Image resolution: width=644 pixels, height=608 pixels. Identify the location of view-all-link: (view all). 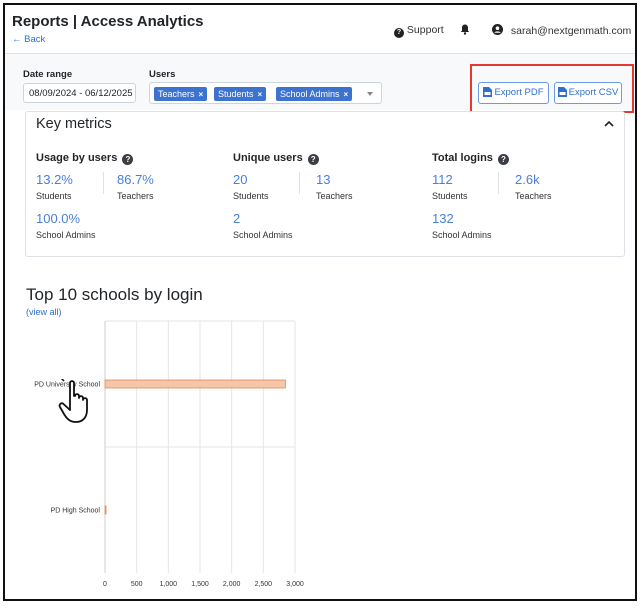
(44, 312).